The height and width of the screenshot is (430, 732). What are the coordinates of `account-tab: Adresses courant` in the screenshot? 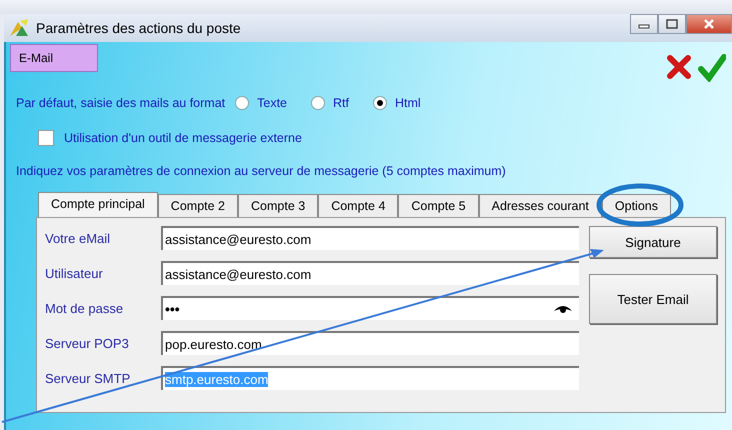 It's located at (540, 205).